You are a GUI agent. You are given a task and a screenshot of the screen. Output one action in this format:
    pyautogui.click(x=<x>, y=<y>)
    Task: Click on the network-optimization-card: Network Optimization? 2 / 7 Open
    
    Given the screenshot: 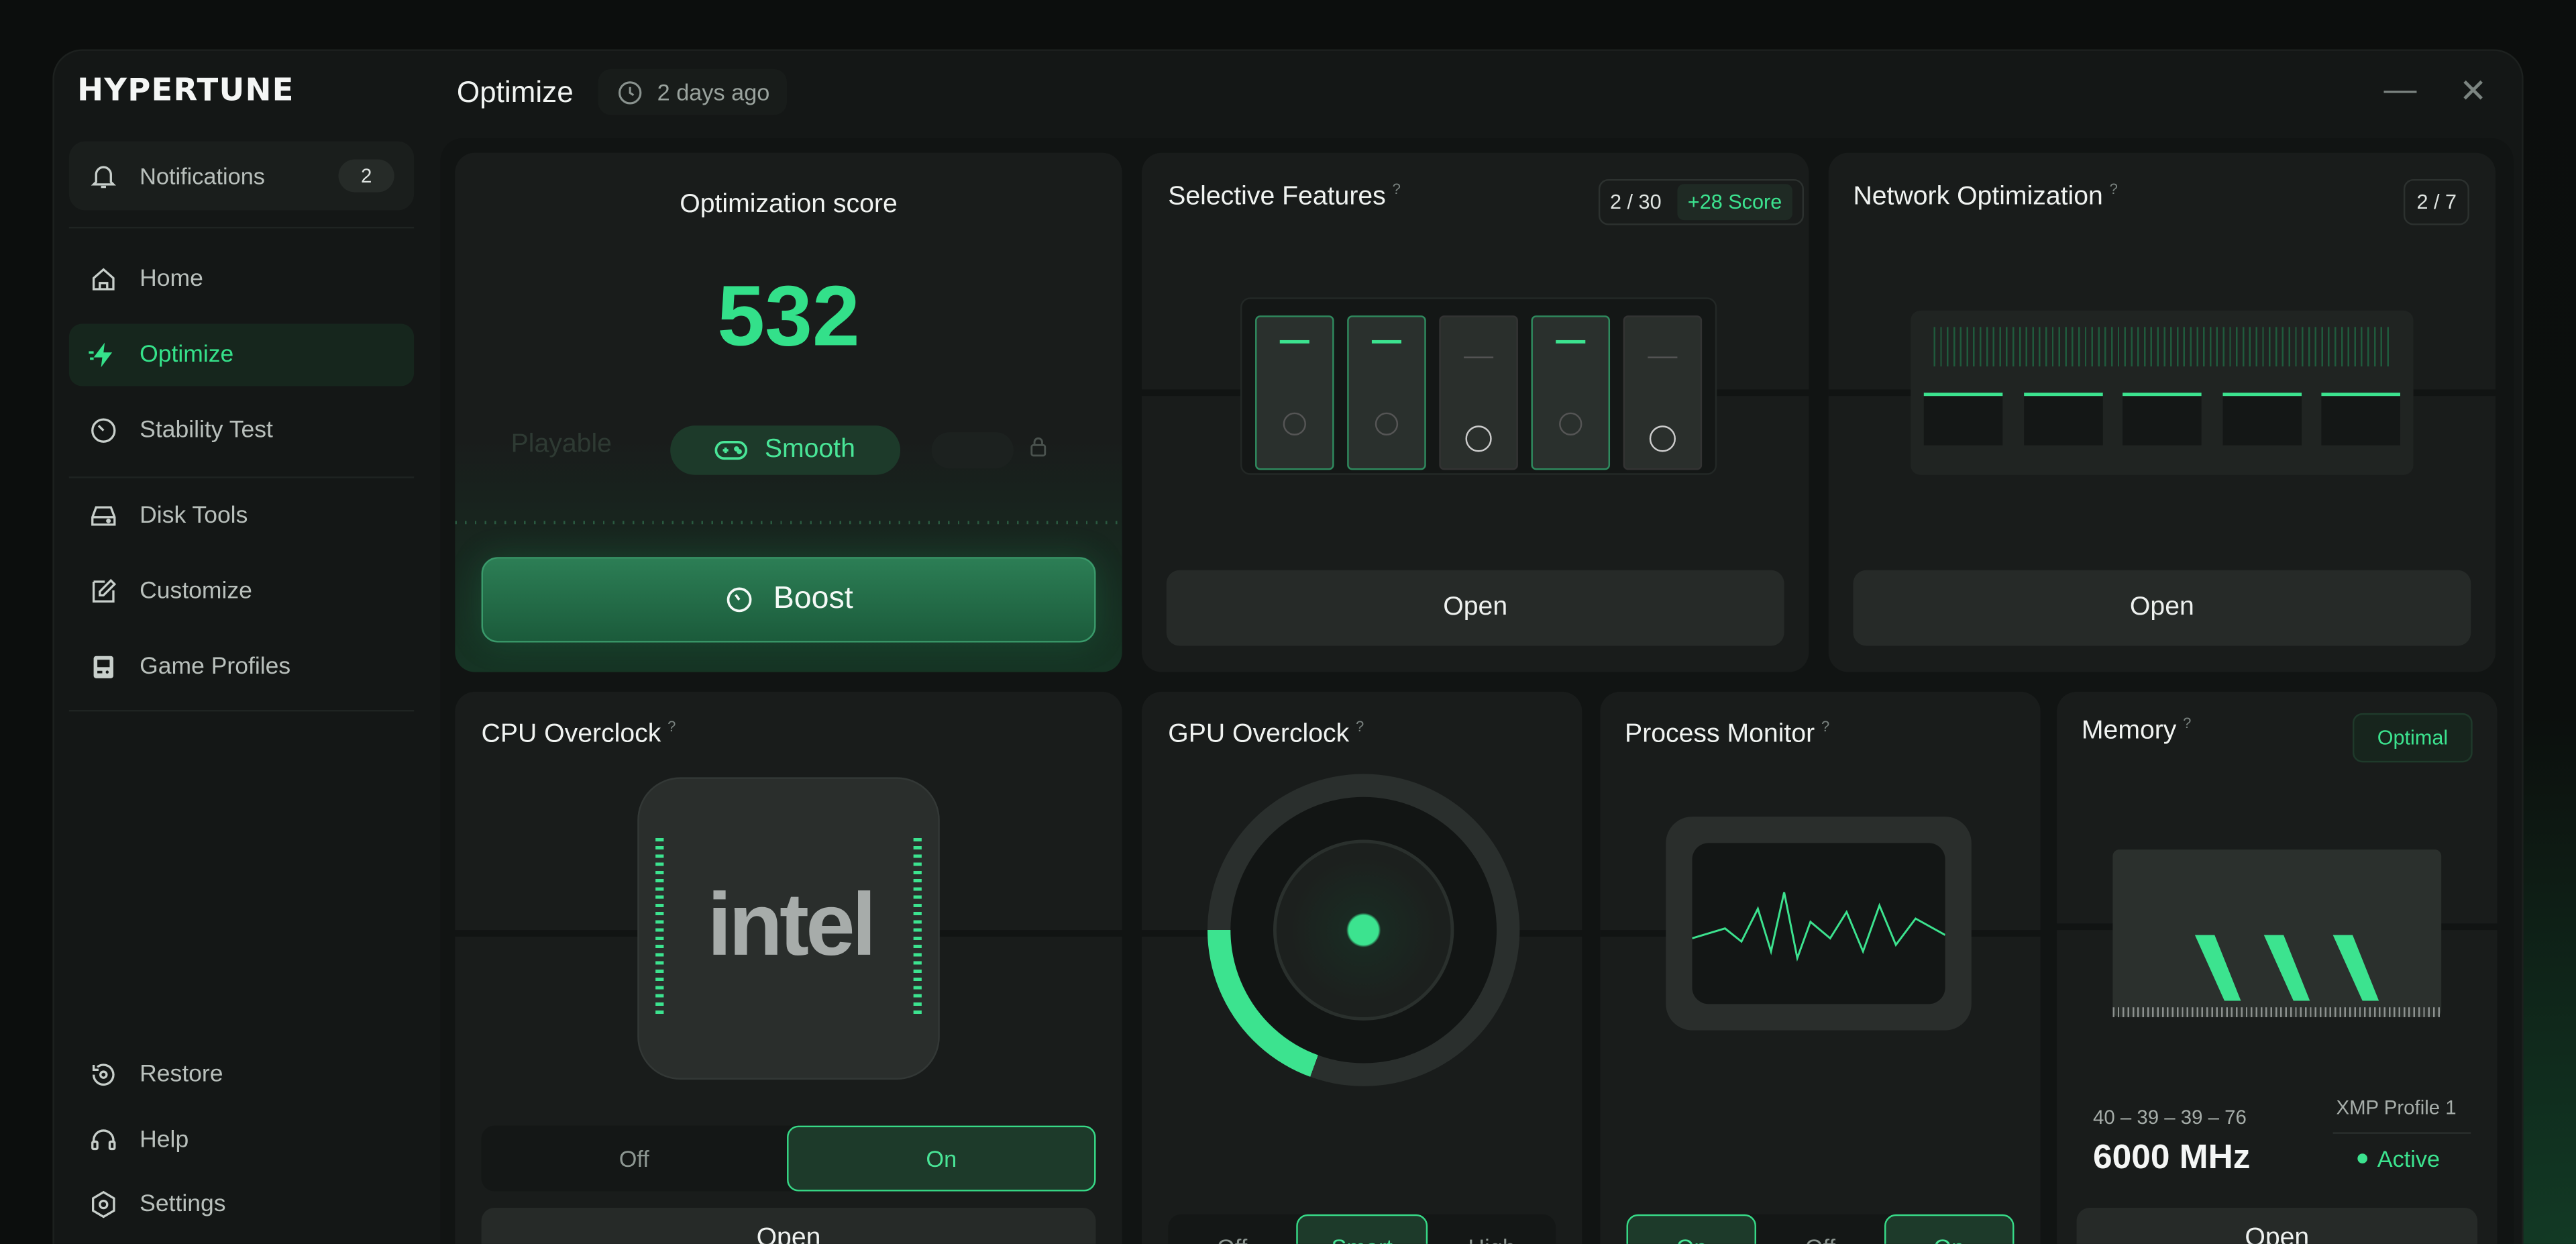 What is the action you would take?
    pyautogui.click(x=2162, y=412)
    